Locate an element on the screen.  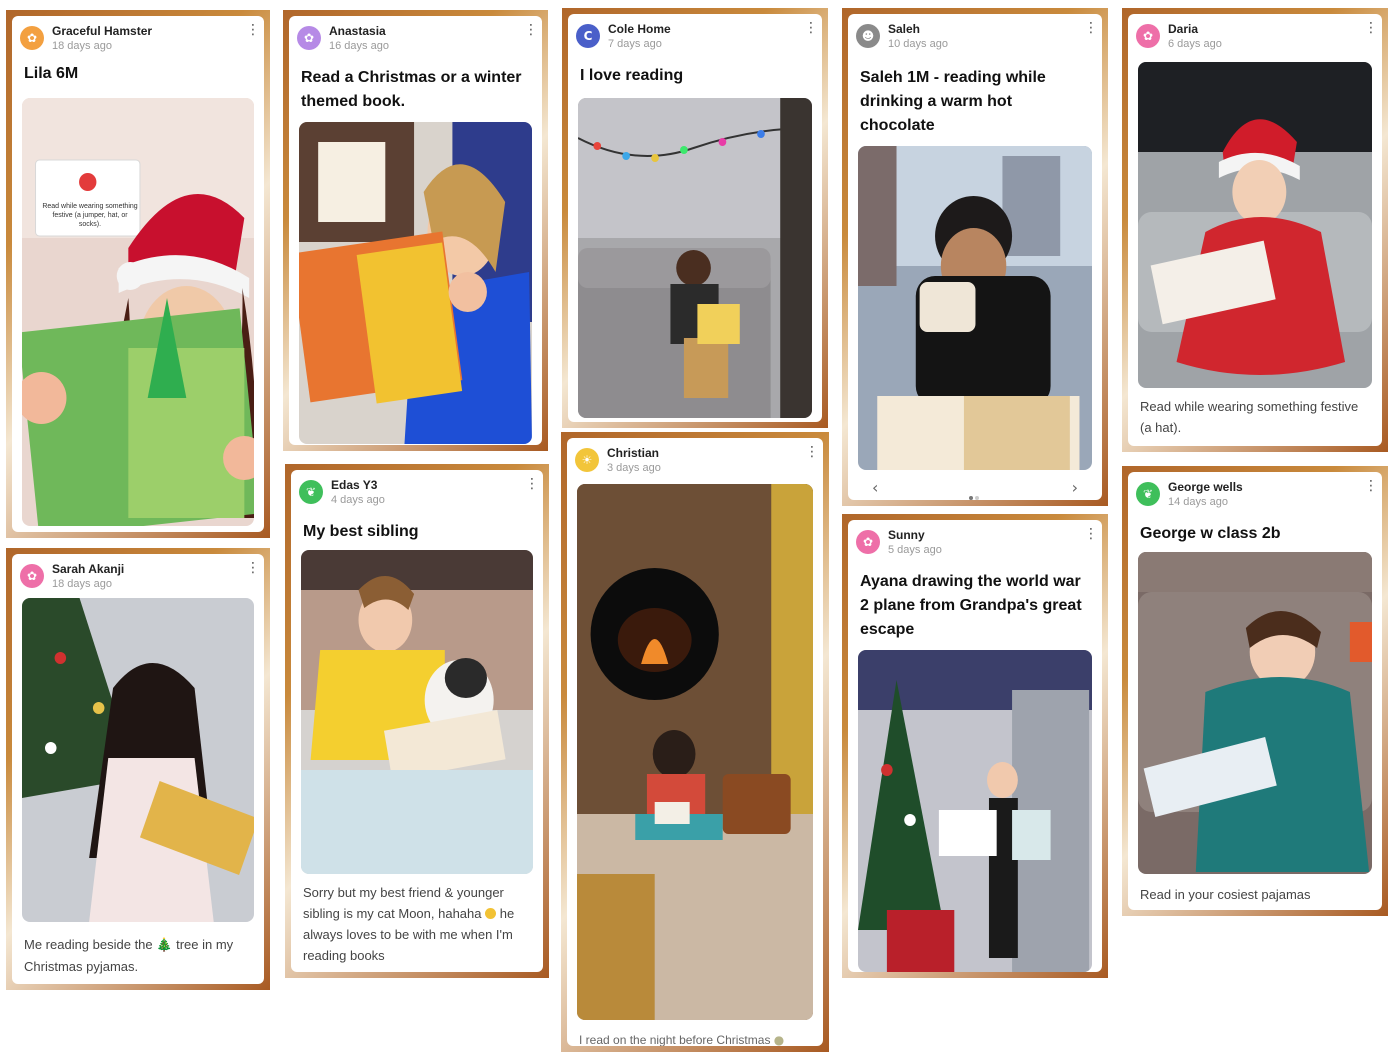
post-header: ❦ Edas Y3 4 days ago ⋮ is located at coordinates (419, 493).